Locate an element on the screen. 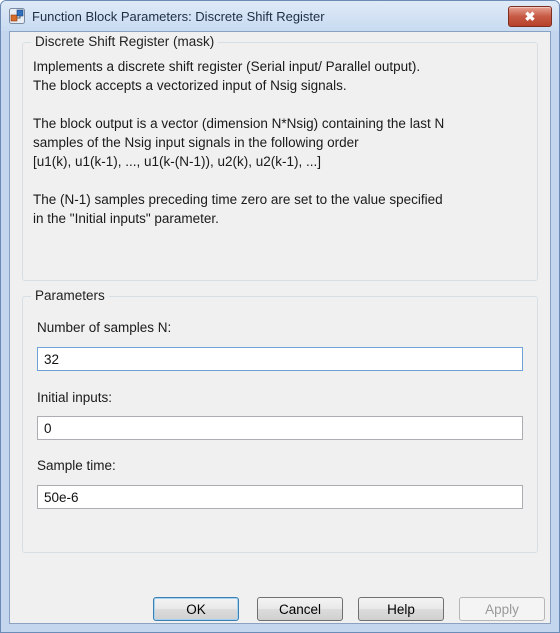  sample-time-input is located at coordinates (280, 497).